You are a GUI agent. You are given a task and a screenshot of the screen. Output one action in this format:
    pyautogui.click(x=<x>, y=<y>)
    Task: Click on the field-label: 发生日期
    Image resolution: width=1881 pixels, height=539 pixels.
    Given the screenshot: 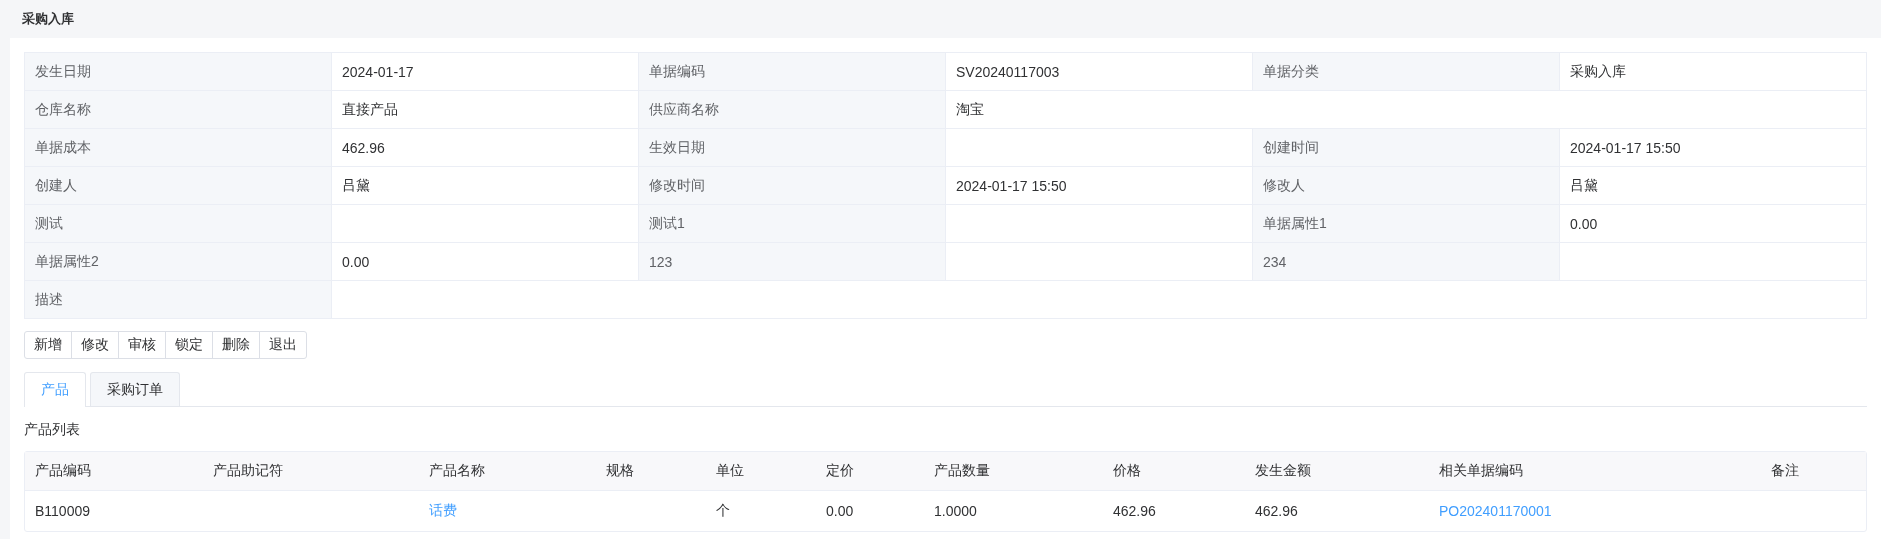 What is the action you would take?
    pyautogui.click(x=178, y=72)
    